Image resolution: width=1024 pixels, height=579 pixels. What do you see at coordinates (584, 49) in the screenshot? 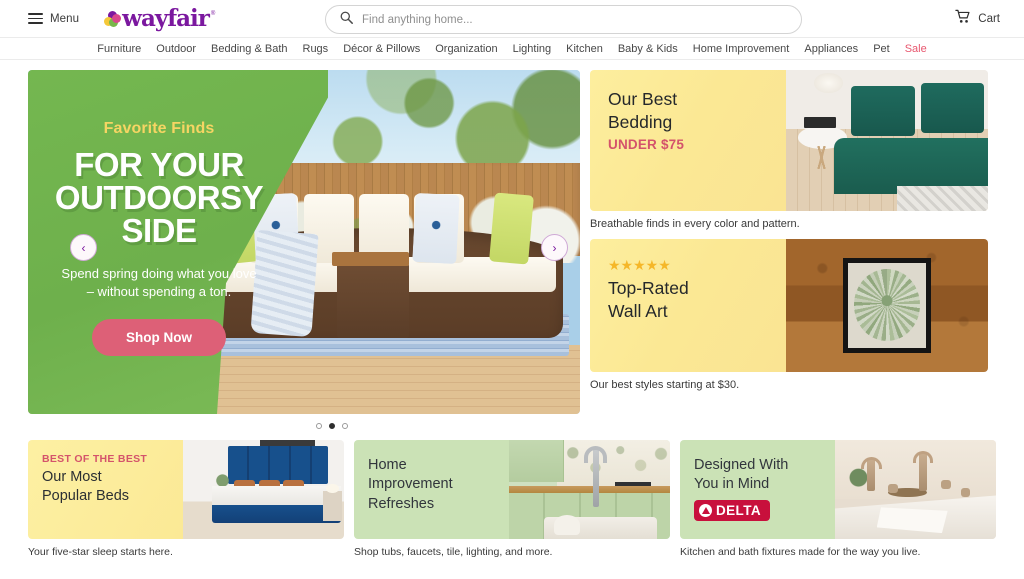
I see `nav-item-kitchen: Kitchen` at bounding box center [584, 49].